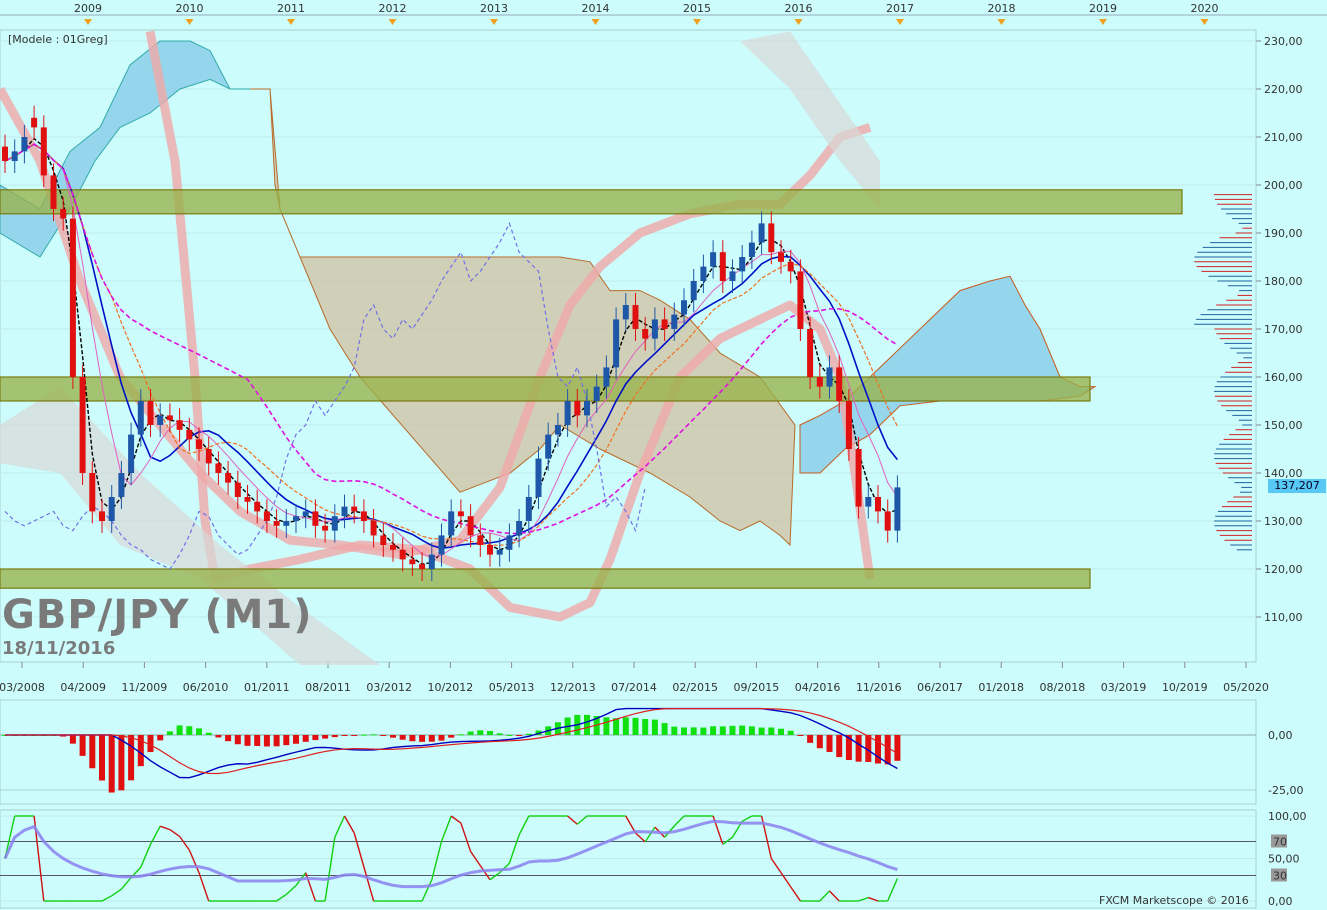  Describe the element at coordinates (1063, 687) in the screenshot. I see `x-tick-label: 08/2018` at that location.